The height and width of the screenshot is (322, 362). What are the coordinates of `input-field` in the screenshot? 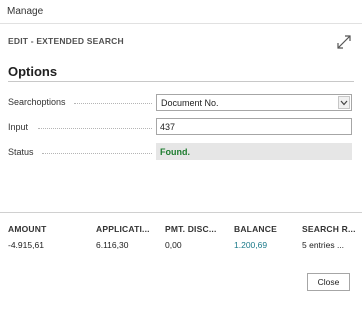 It's located at (254, 126).